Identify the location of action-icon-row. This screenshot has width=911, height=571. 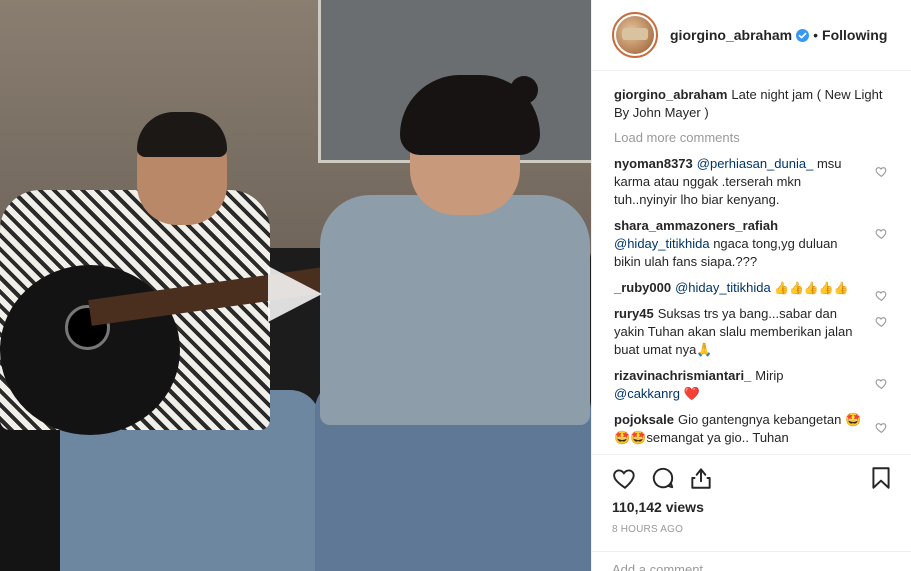
(753, 478).